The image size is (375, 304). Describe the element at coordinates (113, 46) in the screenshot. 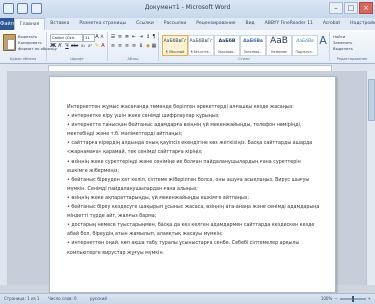

I see `align-left-icon: ≡` at that location.